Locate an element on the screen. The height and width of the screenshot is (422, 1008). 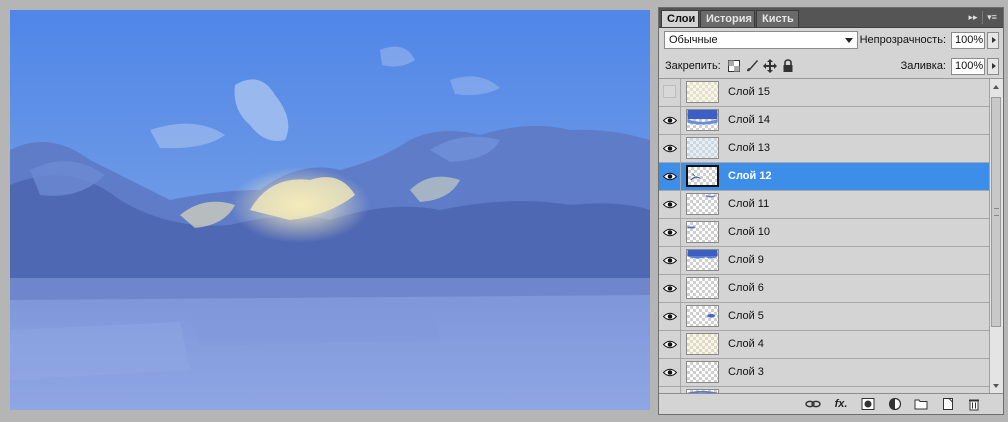
chevron-down-icon is located at coordinates (849, 40).